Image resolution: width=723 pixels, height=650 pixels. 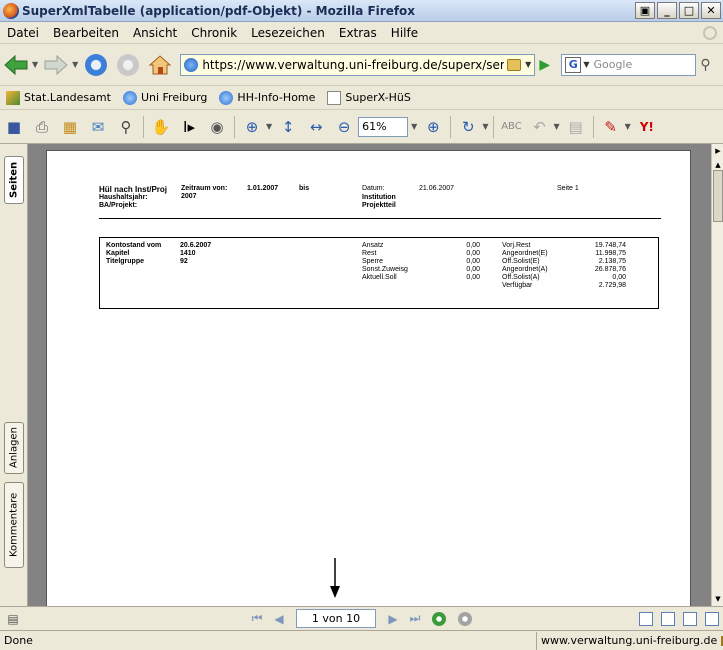 What do you see at coordinates (336, 618) in the screenshot?
I see `page-number-field: 1 von 10` at bounding box center [336, 618].